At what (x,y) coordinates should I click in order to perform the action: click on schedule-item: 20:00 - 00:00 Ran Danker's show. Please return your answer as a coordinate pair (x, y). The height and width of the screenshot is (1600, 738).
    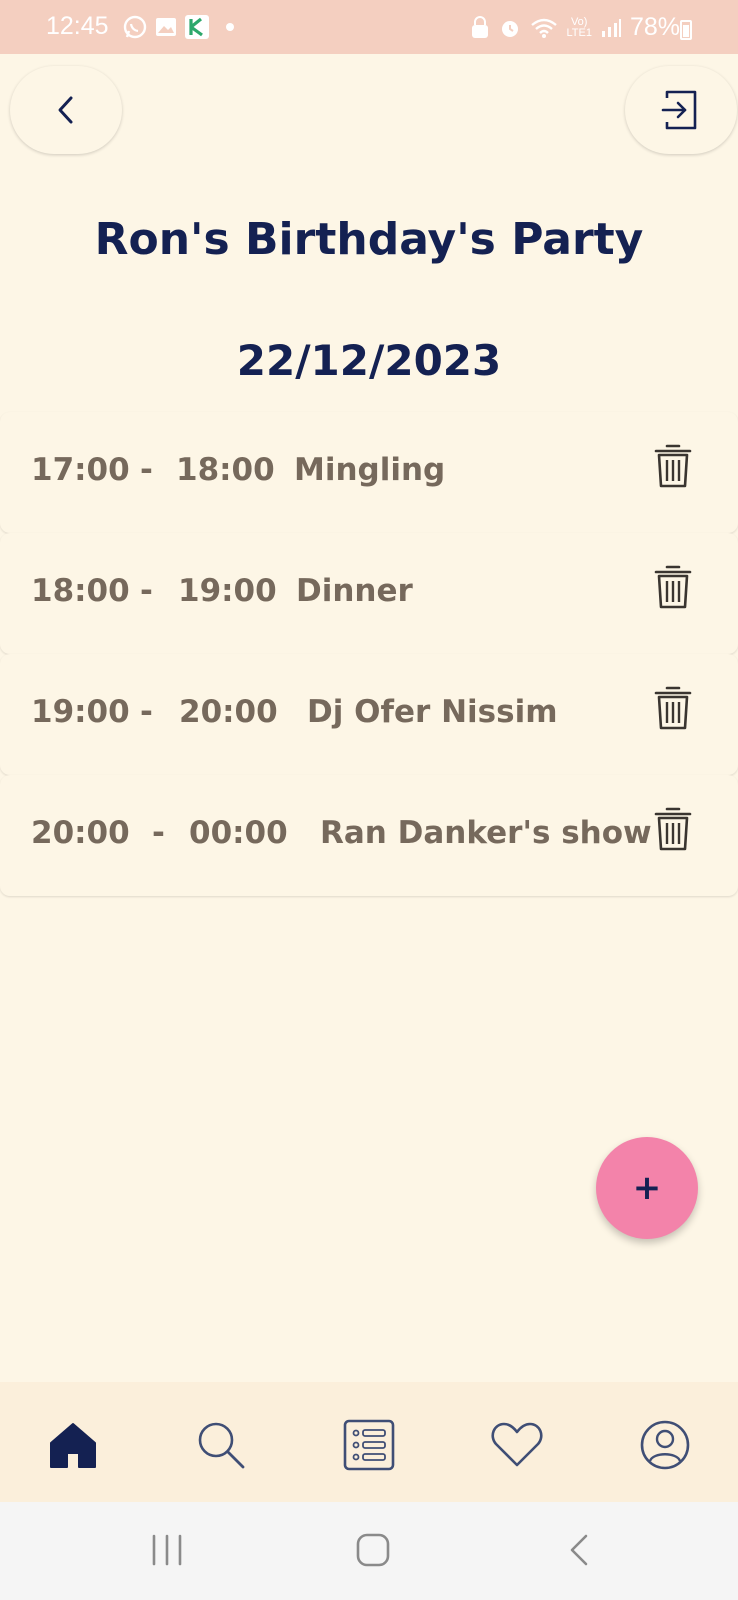
    Looking at the image, I should click on (369, 835).